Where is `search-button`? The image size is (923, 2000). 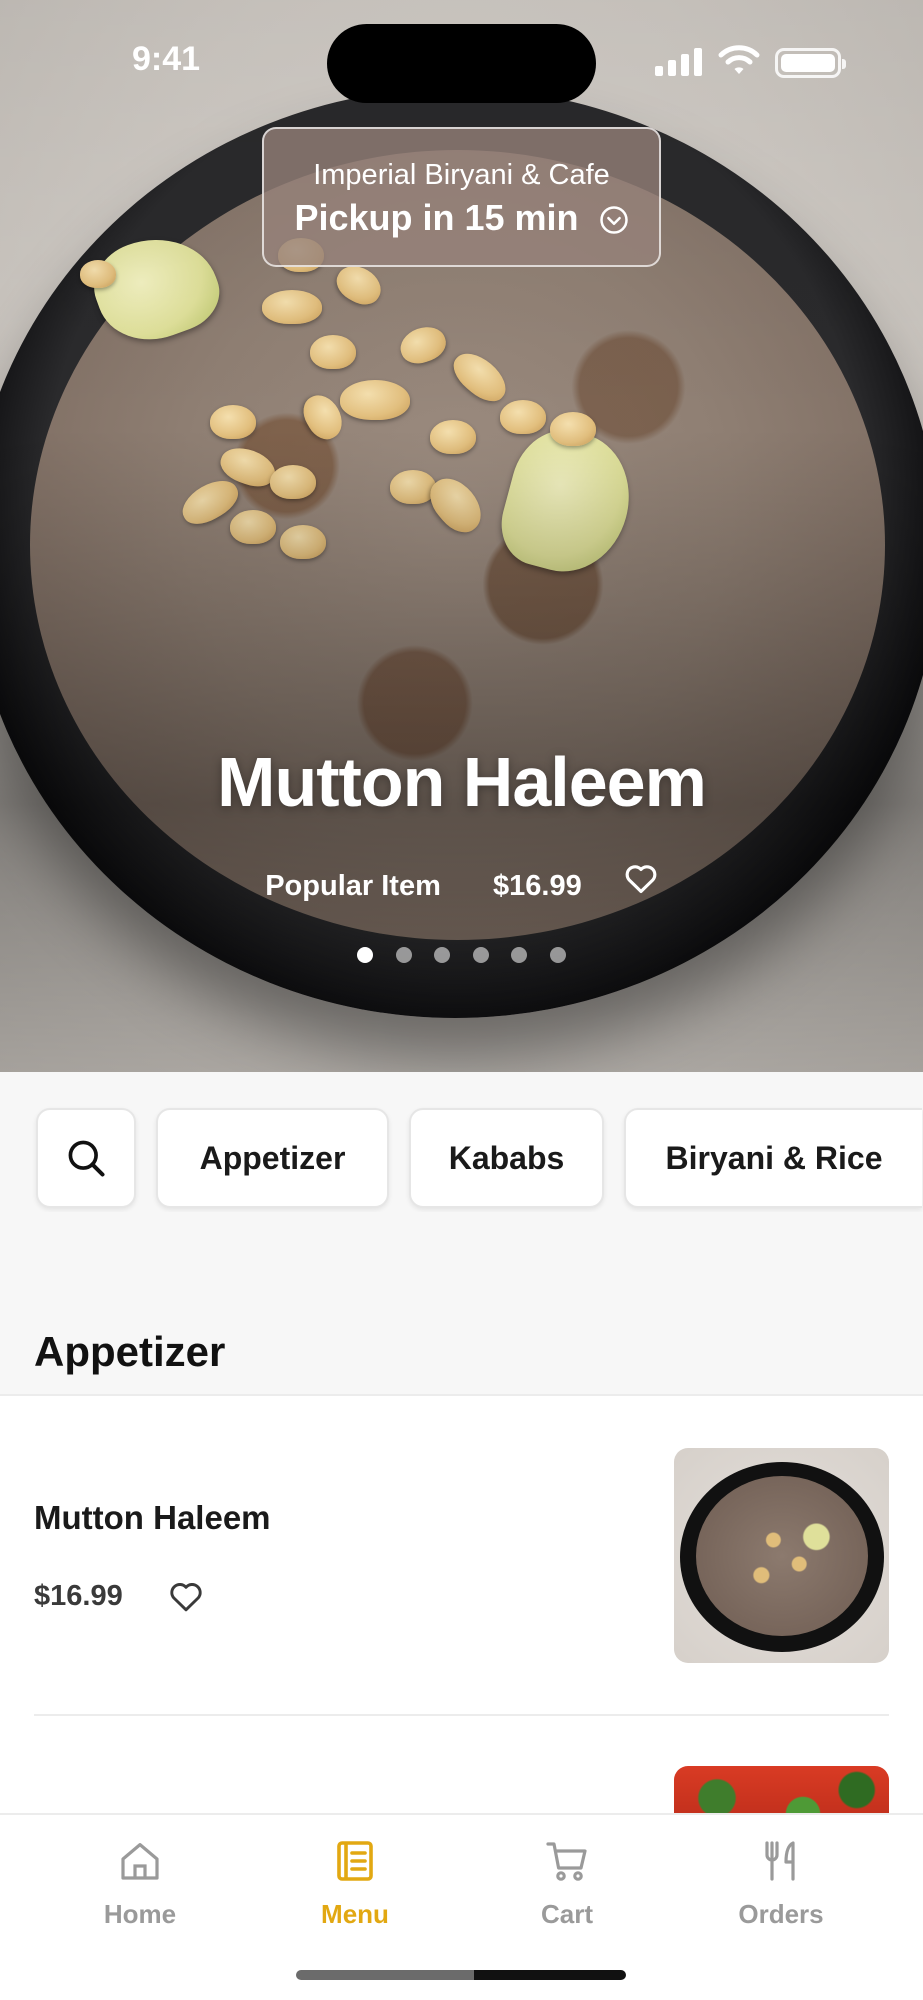
search-button is located at coordinates (86, 1158).